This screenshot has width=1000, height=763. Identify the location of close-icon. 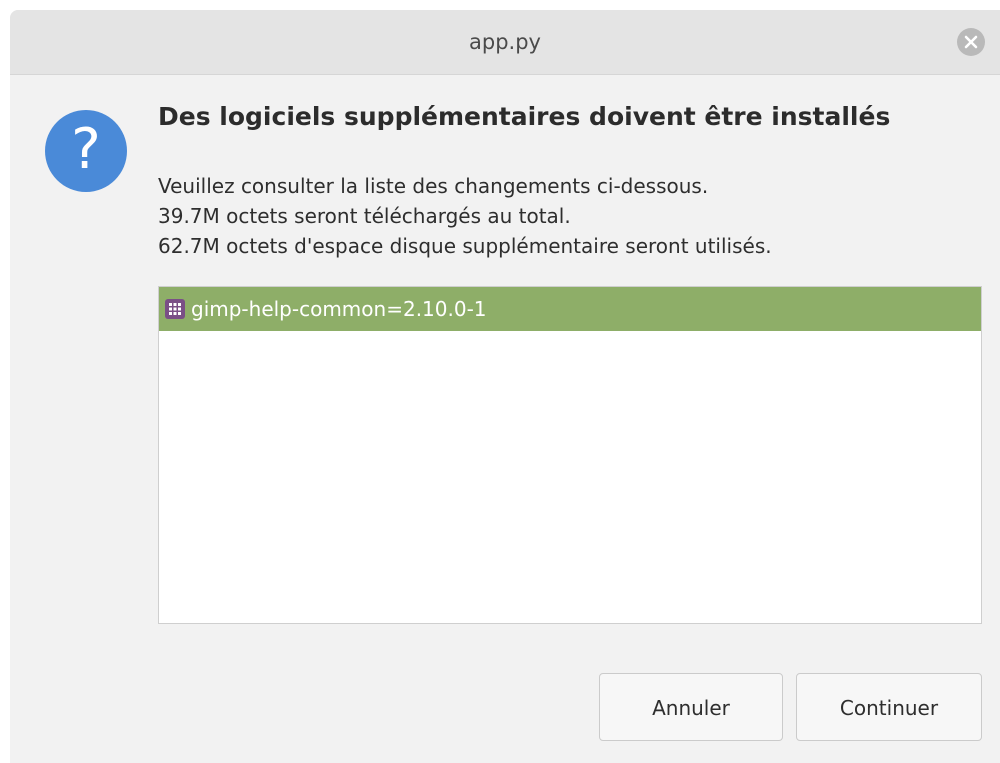
(971, 42).